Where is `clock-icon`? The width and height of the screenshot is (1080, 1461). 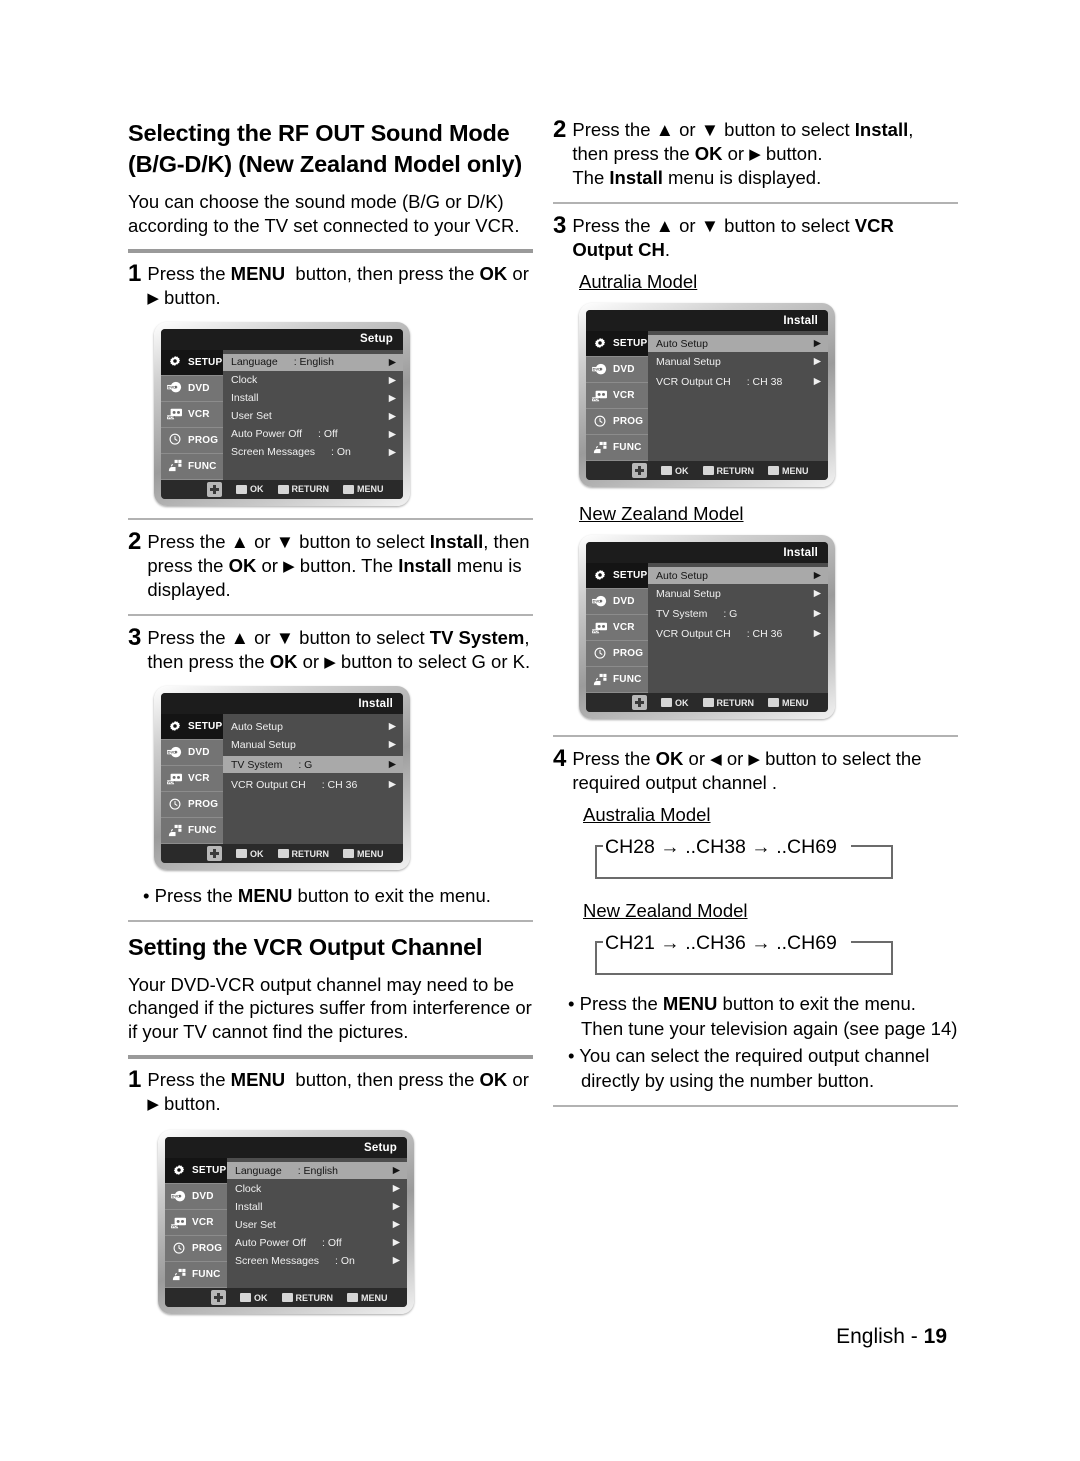 clock-icon is located at coordinates (179, 1249).